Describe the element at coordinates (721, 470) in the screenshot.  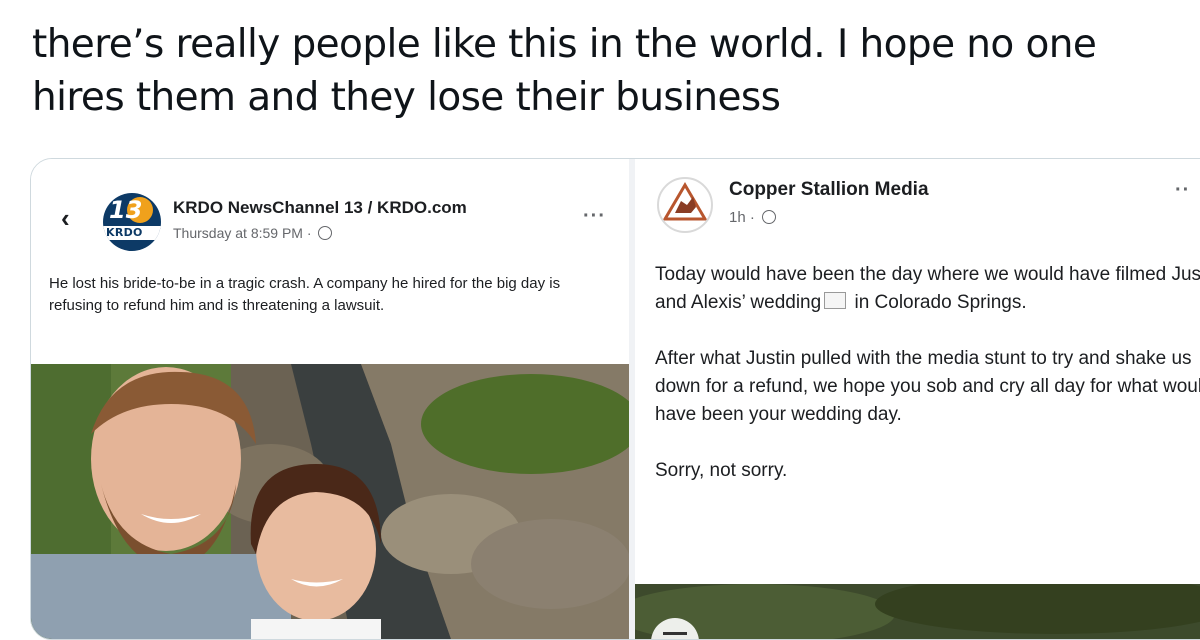
I see `post-paragraph-3: Sorry, not sorry.` at that location.